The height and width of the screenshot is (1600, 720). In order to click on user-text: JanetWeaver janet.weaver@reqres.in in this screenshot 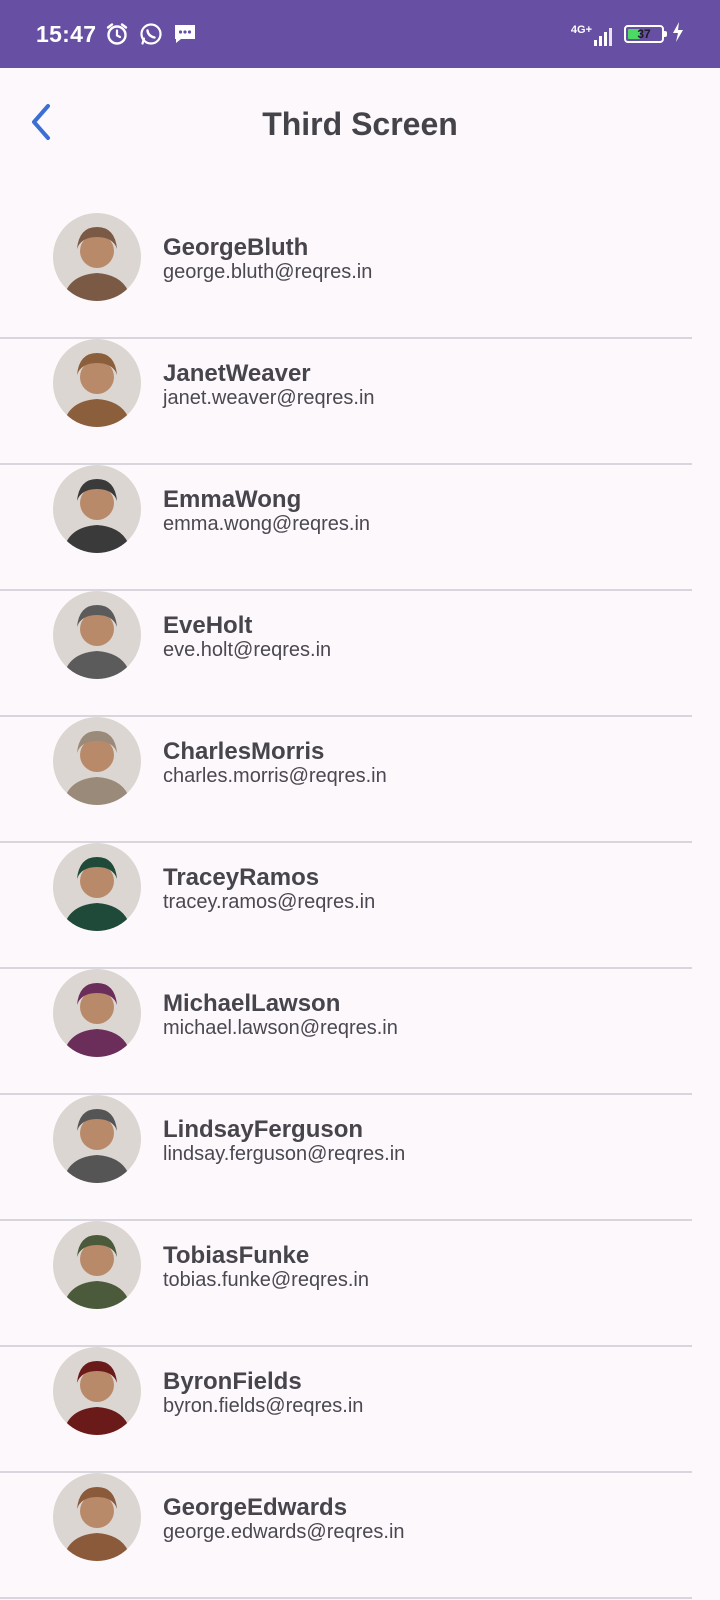, I will do `click(269, 385)`.